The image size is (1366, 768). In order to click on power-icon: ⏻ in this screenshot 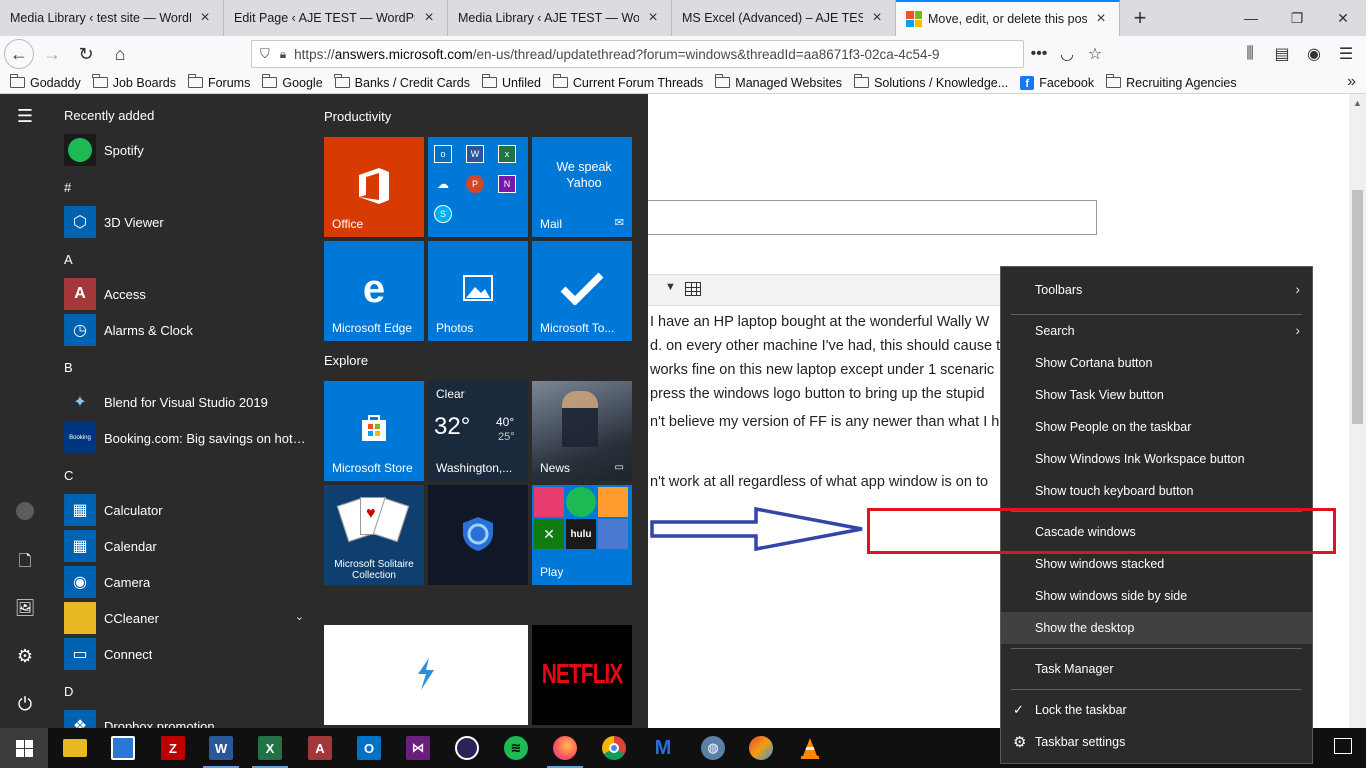, I will do `click(25, 704)`.